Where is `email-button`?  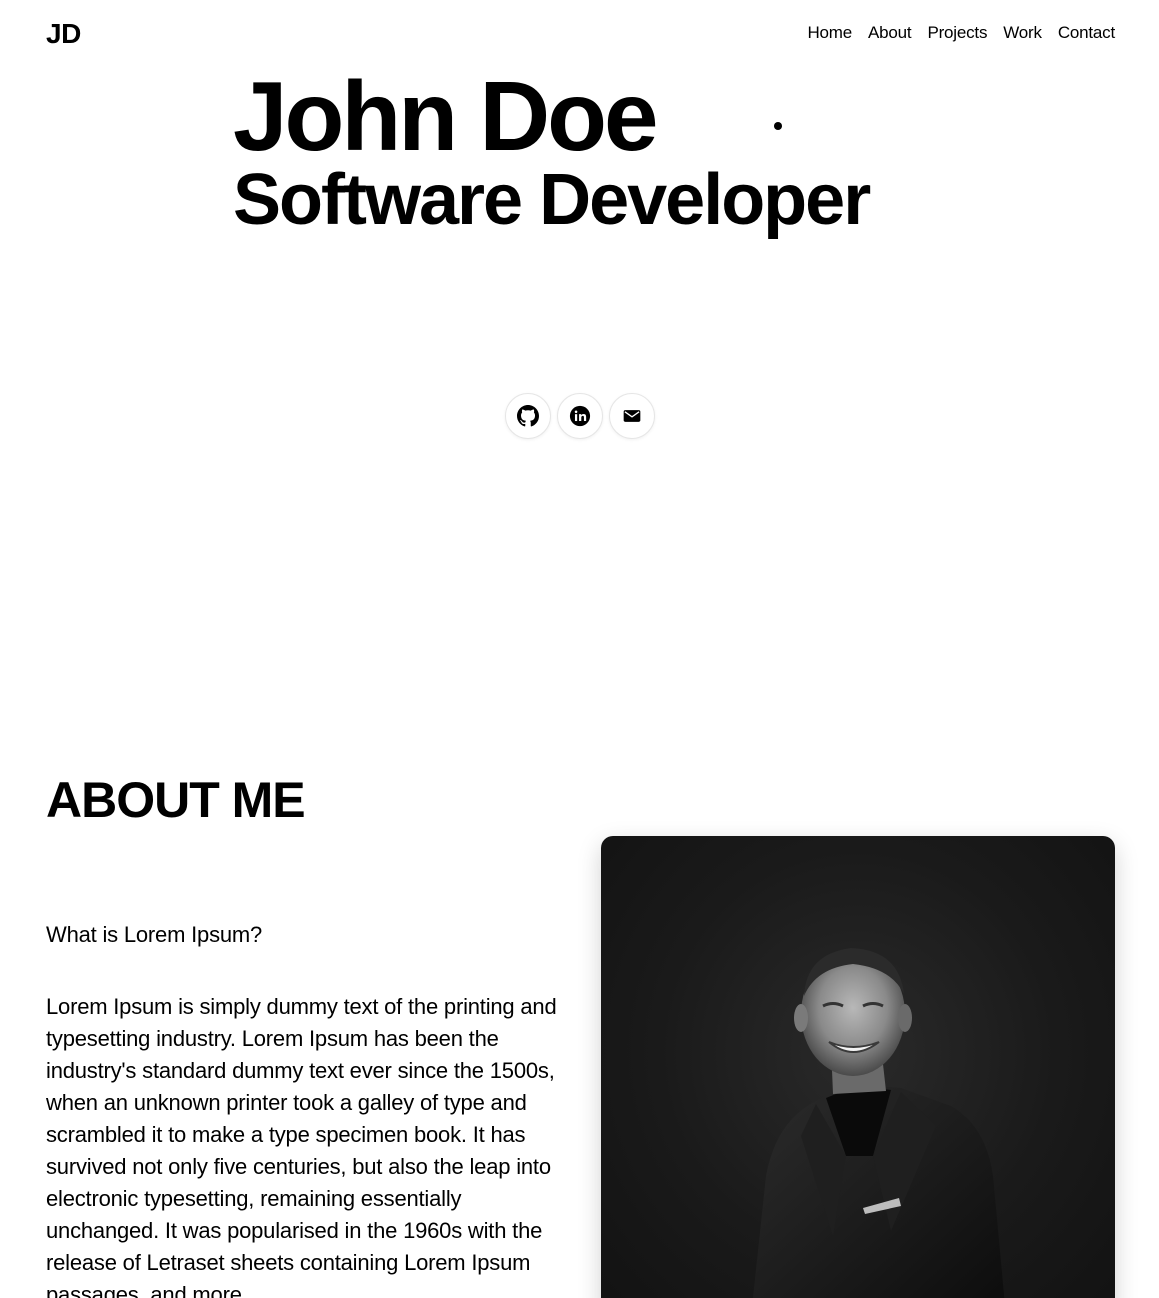 email-button is located at coordinates (632, 416).